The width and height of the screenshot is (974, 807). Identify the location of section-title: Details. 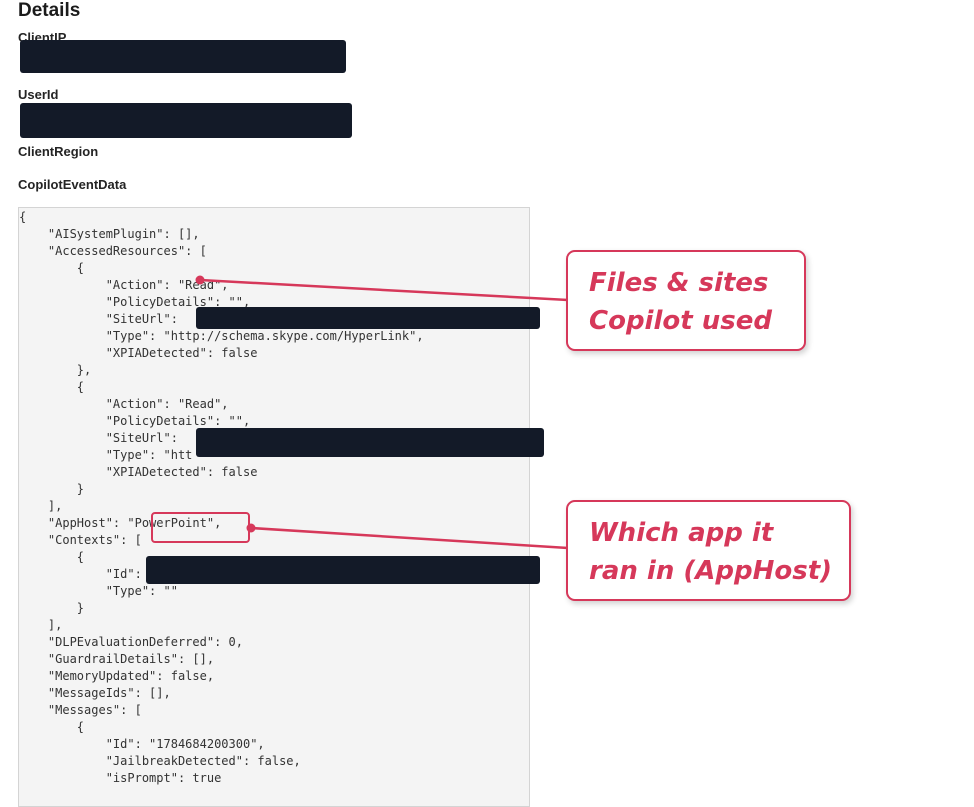
(49, 10).